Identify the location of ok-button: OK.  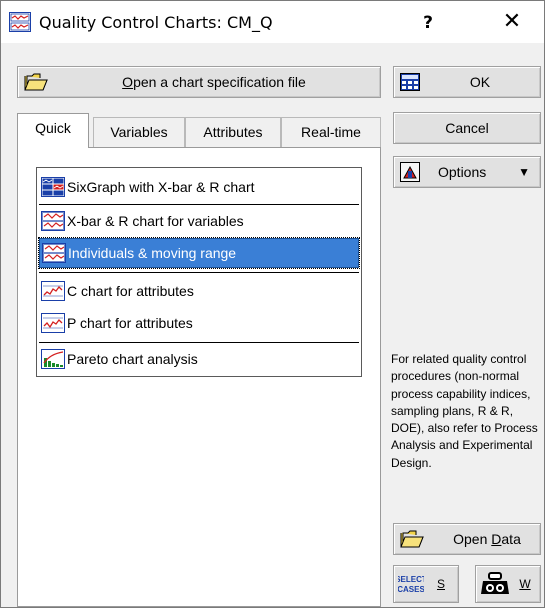
(467, 82).